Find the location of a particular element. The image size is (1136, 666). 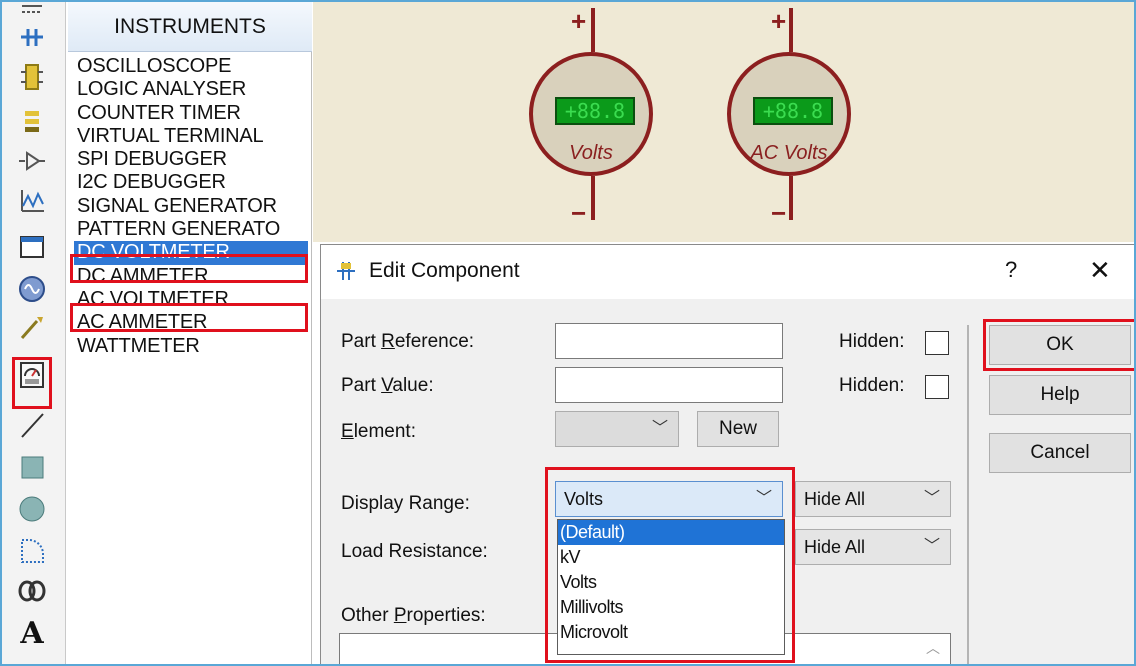

toolbar: A is located at coordinates (34, 333).